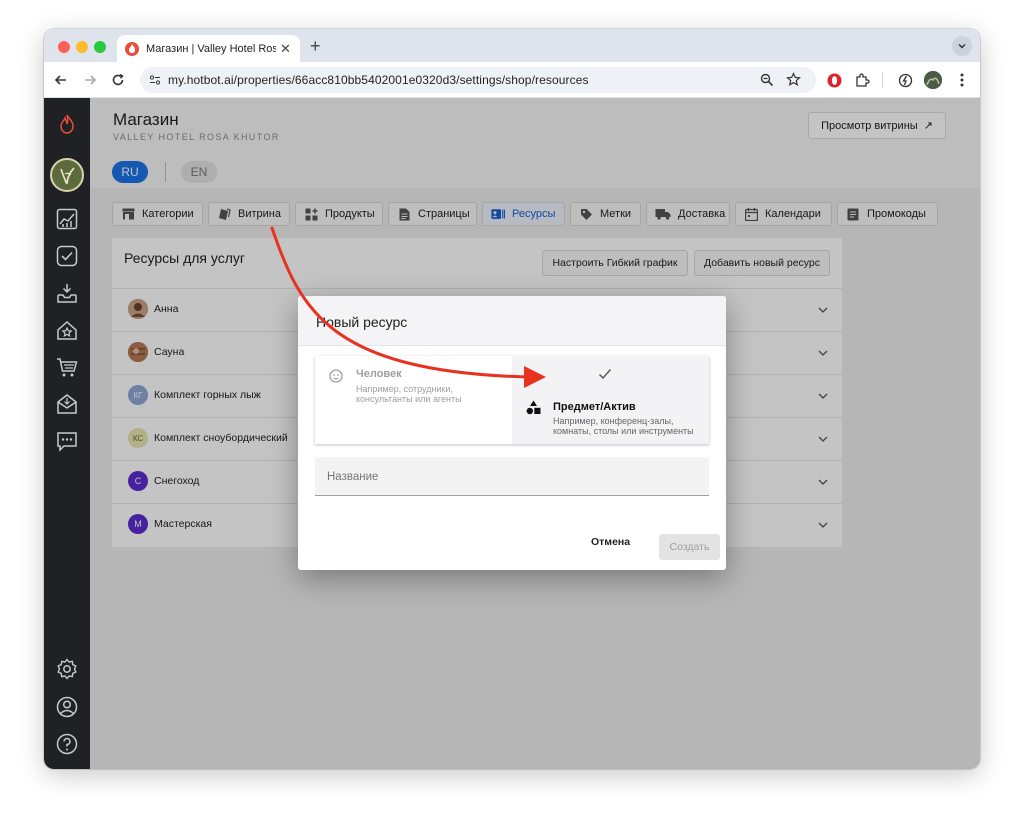  What do you see at coordinates (64, 47) in the screenshot?
I see `close-window-button` at bounding box center [64, 47].